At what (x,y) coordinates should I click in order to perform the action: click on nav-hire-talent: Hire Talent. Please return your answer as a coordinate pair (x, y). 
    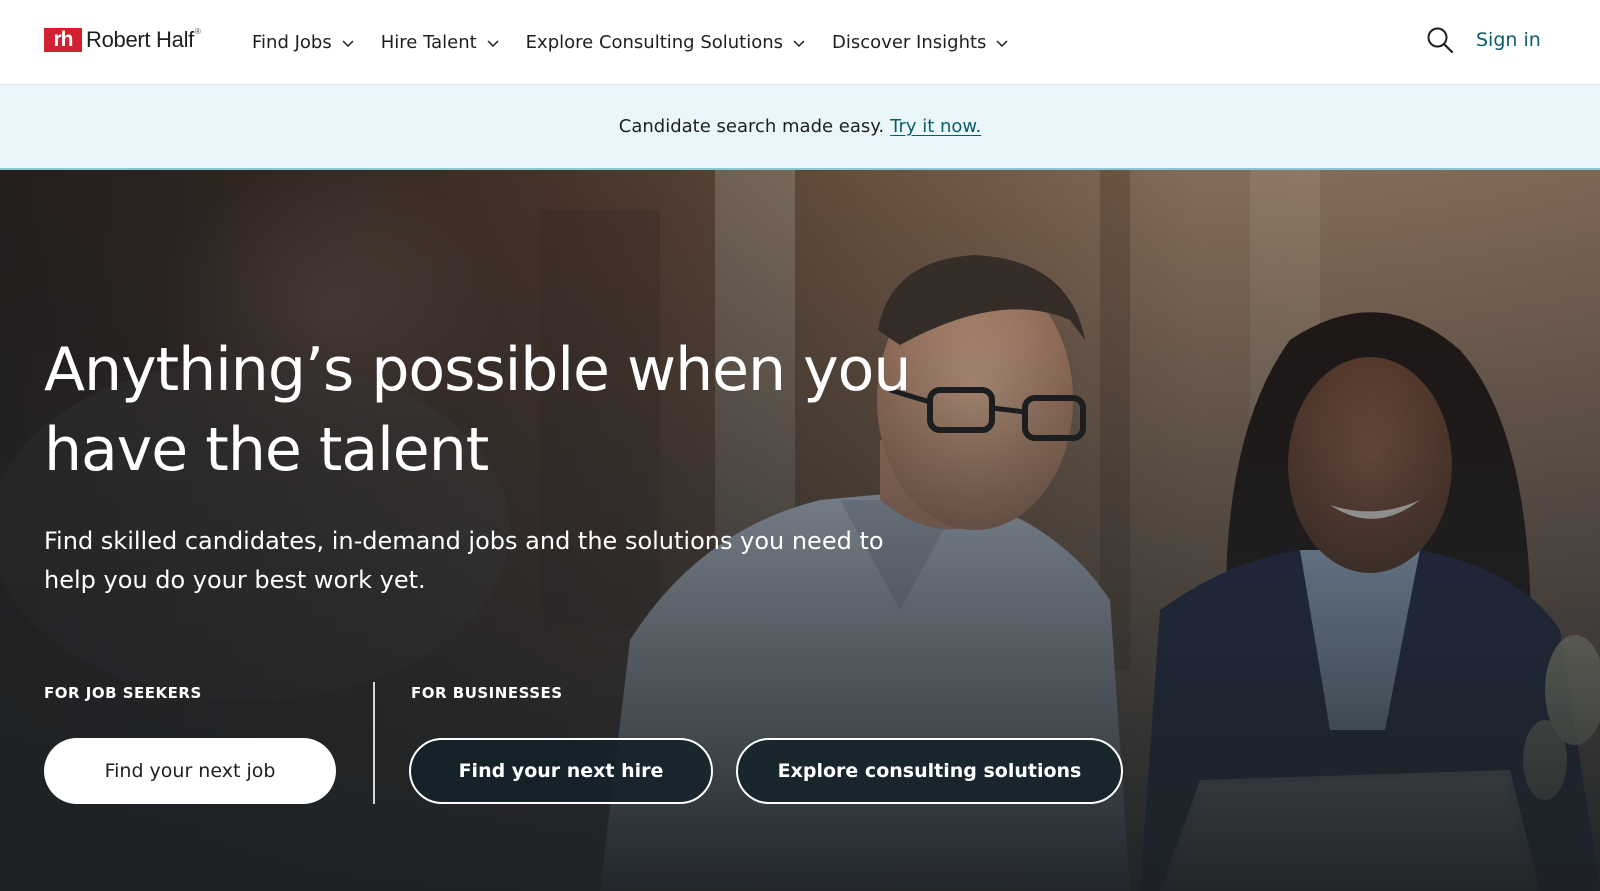
    Looking at the image, I should click on (440, 42).